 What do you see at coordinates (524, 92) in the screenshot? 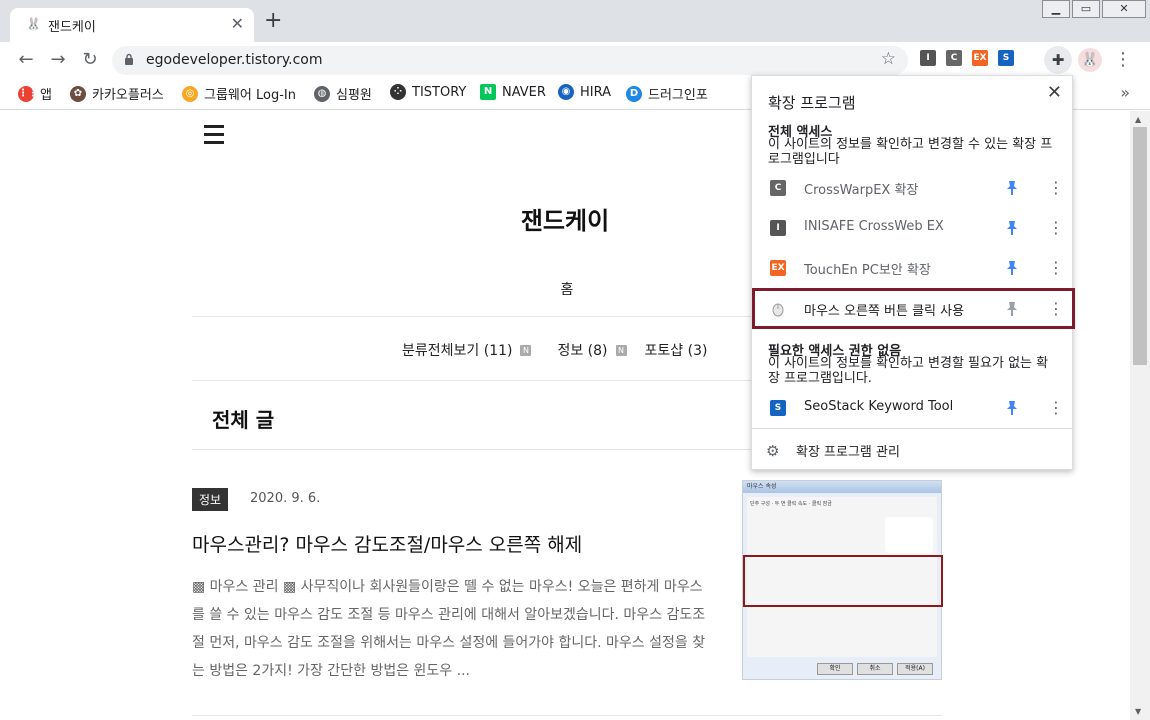
I see `bookmark-label: NAVER` at bounding box center [524, 92].